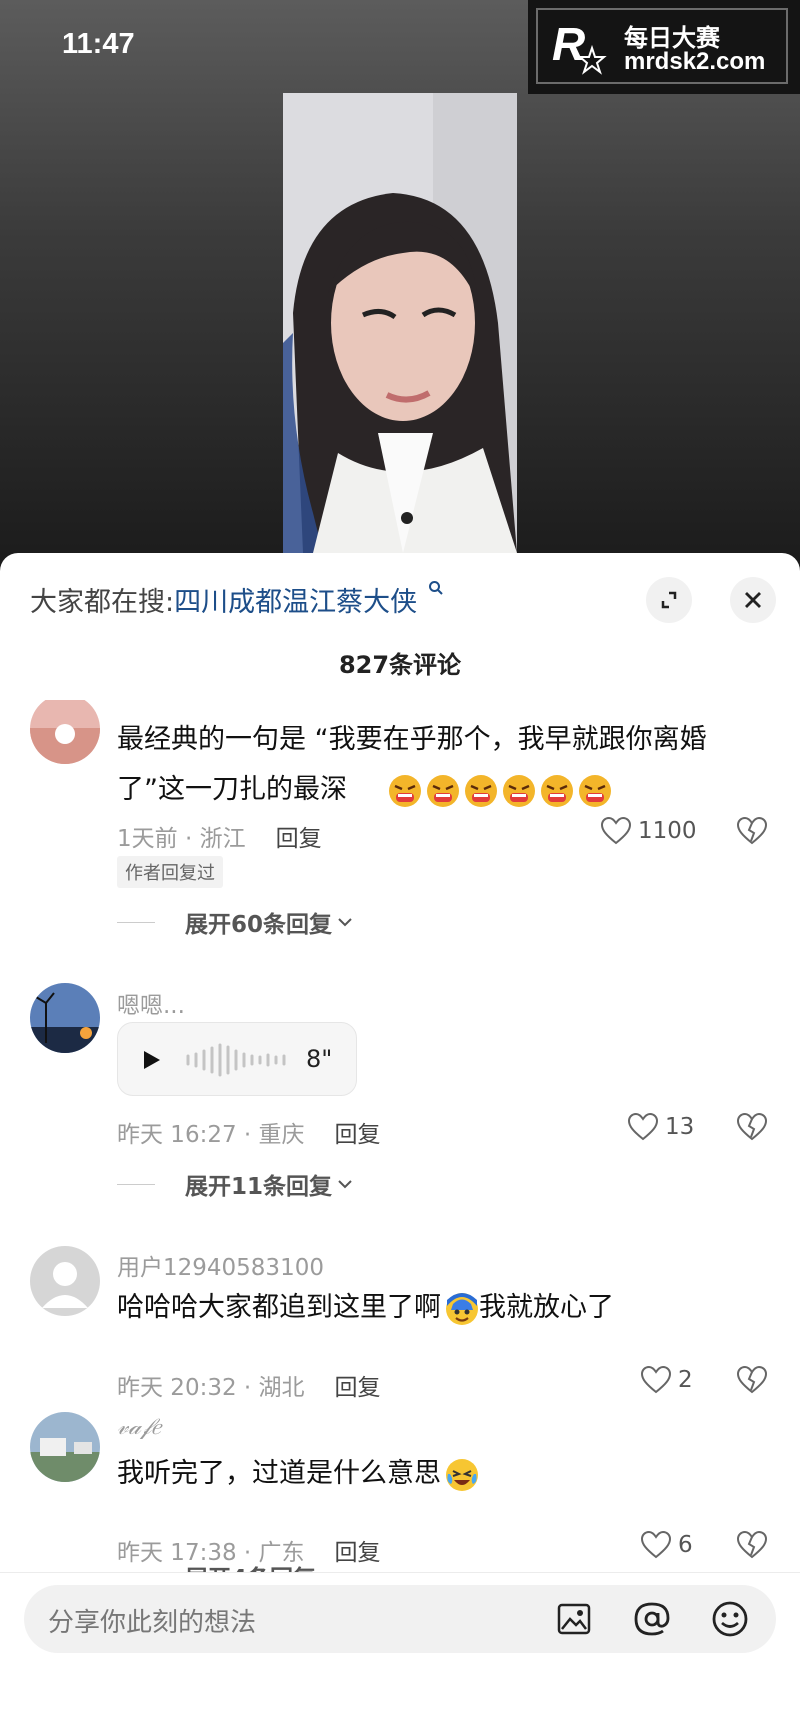 The width and height of the screenshot is (800, 1731). Describe the element at coordinates (660, 1127) in the screenshot. I see `like-button: 13` at that location.